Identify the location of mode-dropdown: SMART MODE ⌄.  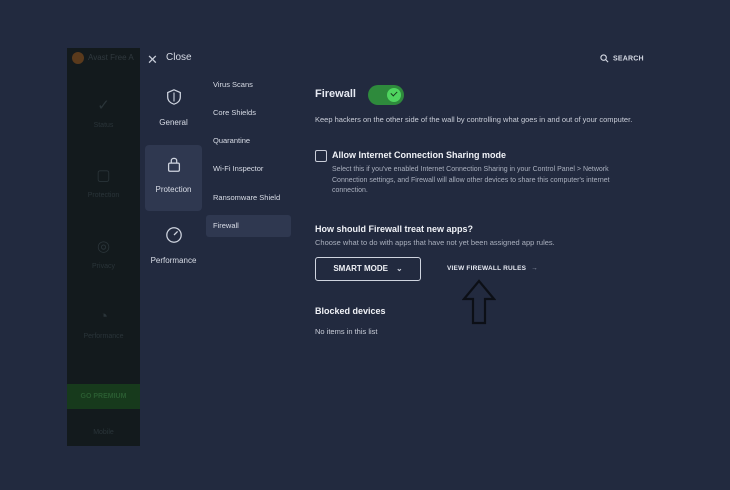
(368, 269).